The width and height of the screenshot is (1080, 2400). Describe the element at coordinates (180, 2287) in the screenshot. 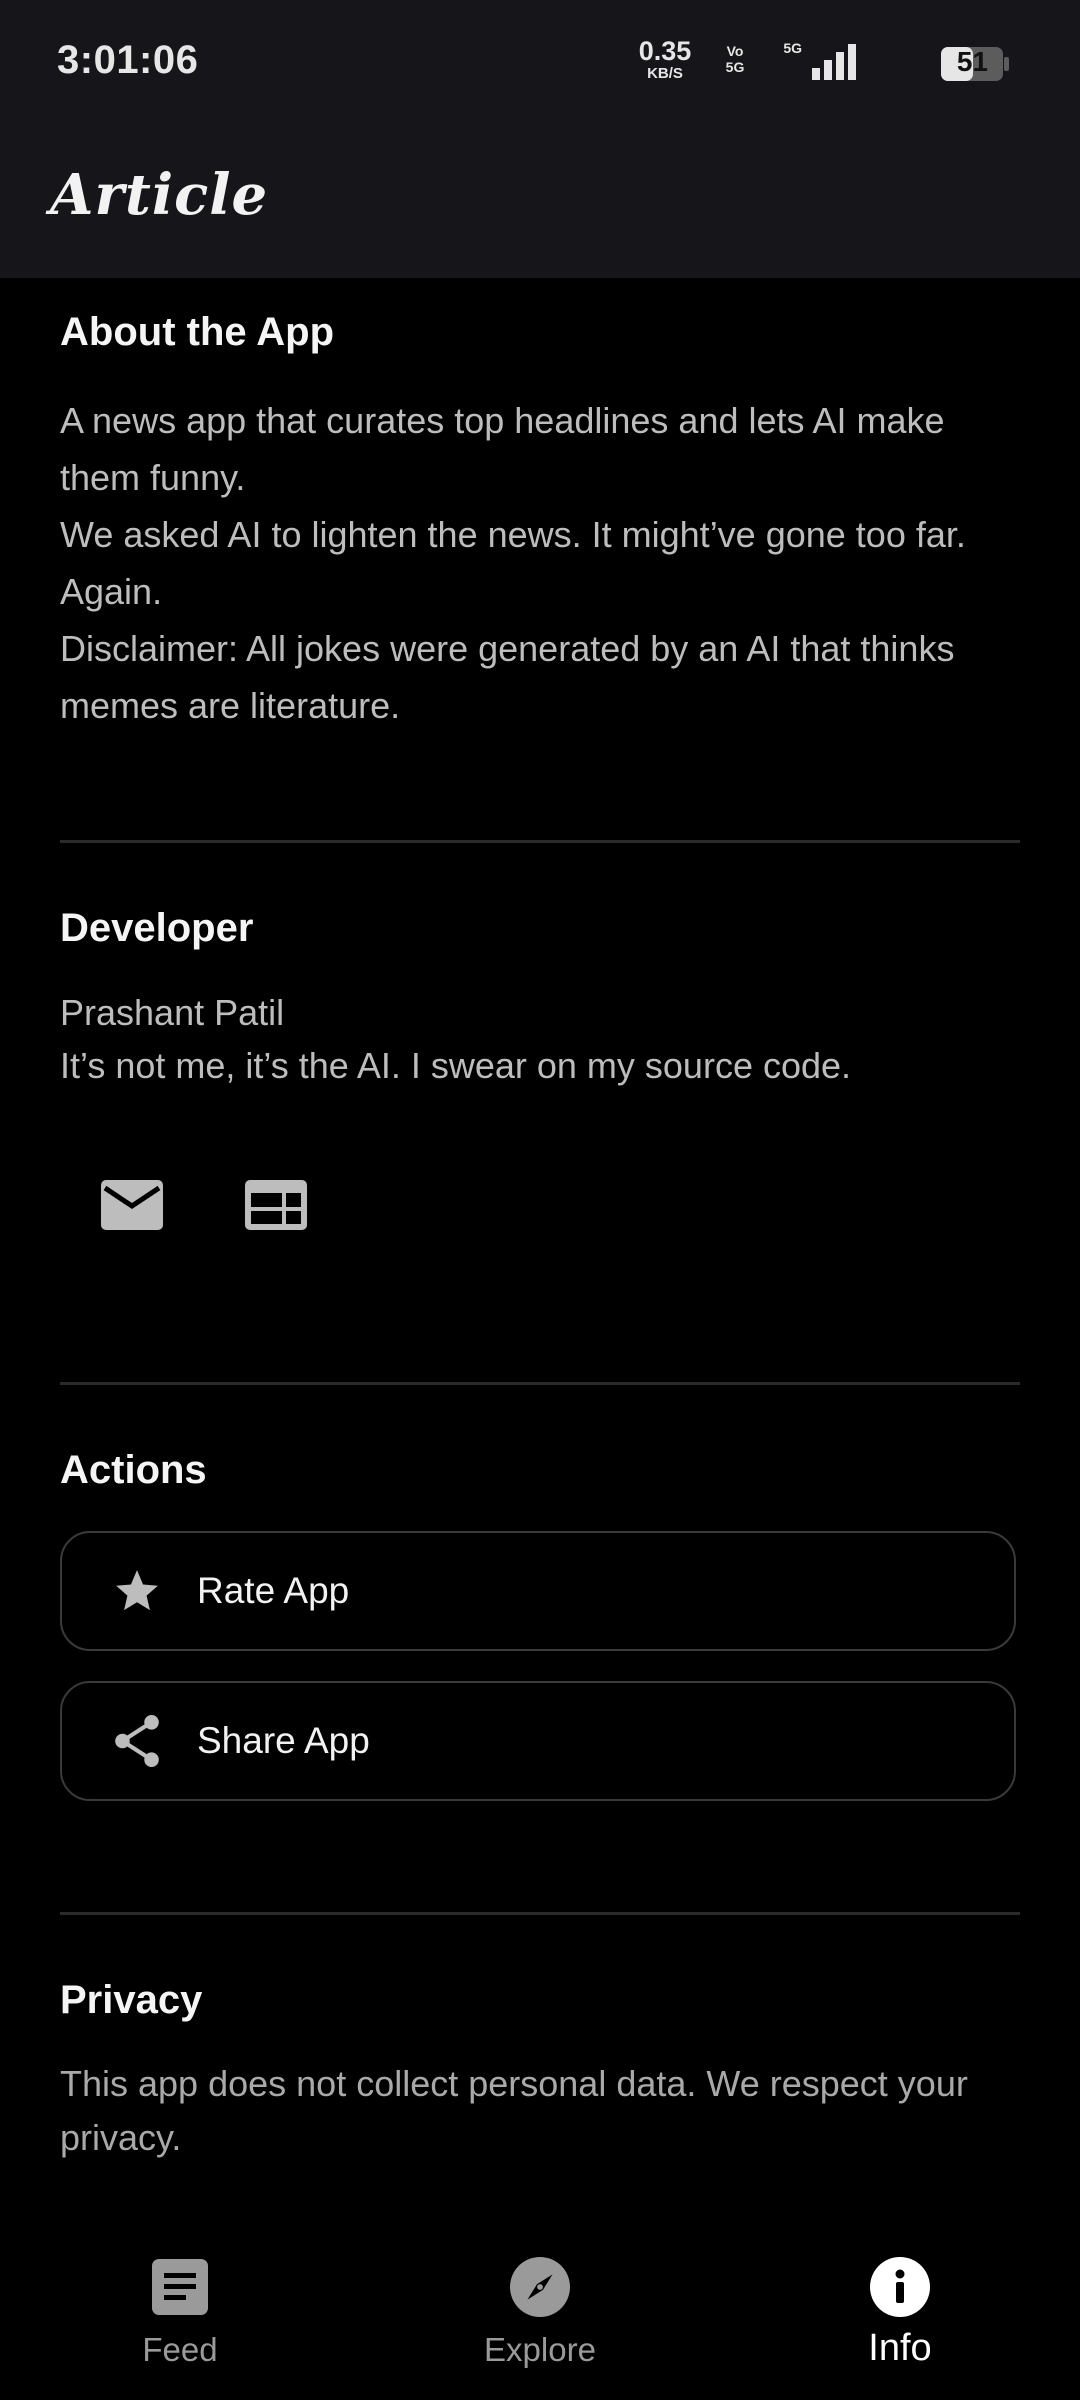

I see `article-icon` at that location.